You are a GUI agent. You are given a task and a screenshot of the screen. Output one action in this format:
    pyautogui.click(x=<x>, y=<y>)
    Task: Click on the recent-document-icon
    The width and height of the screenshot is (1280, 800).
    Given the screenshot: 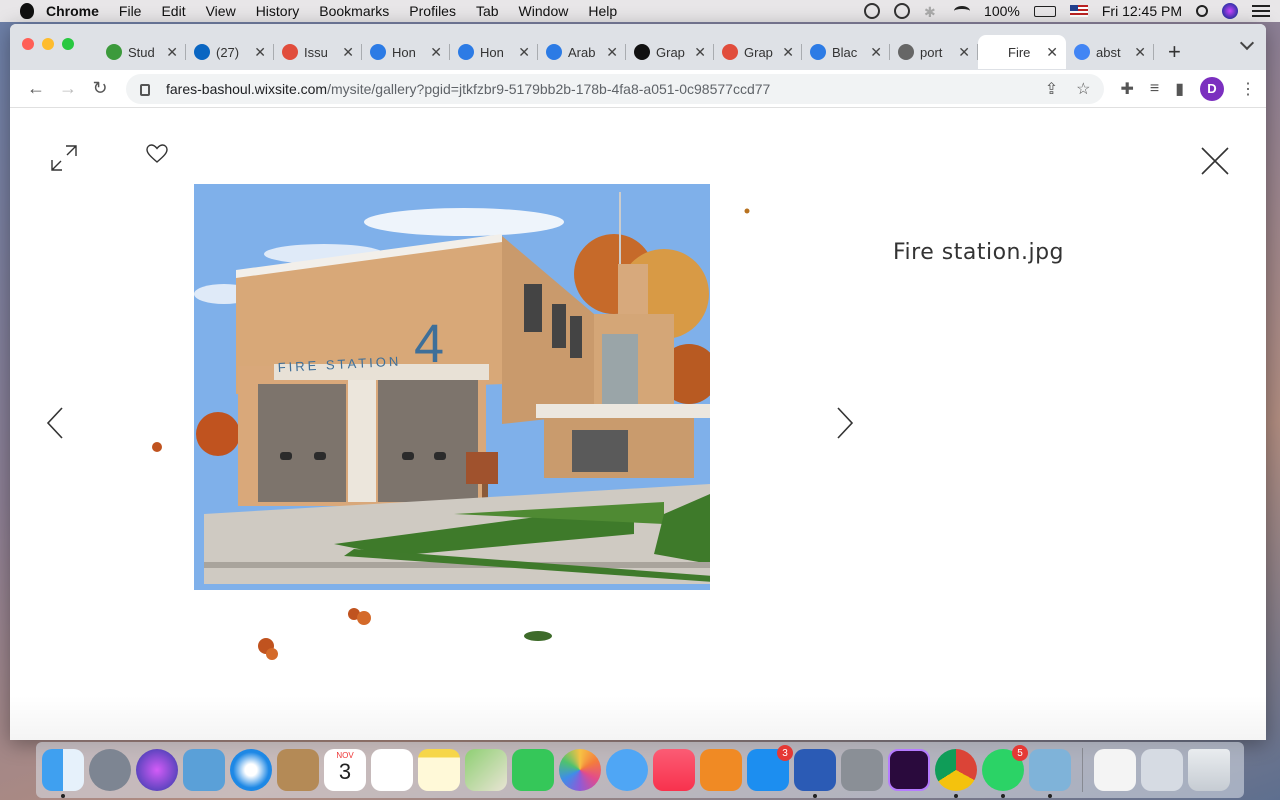 What is the action you would take?
    pyautogui.click(x=1162, y=770)
    